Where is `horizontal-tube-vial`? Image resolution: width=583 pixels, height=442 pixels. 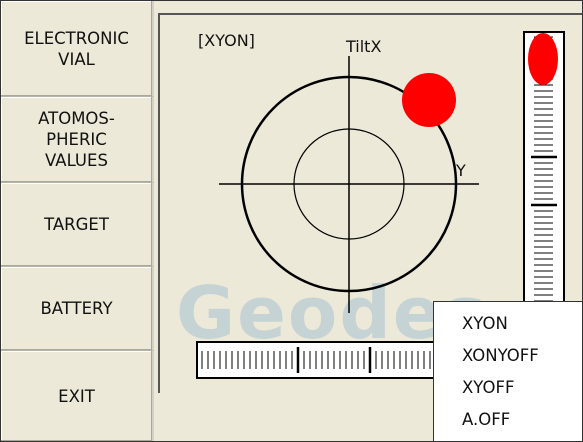 horizontal-tube-vial is located at coordinates (322, 360).